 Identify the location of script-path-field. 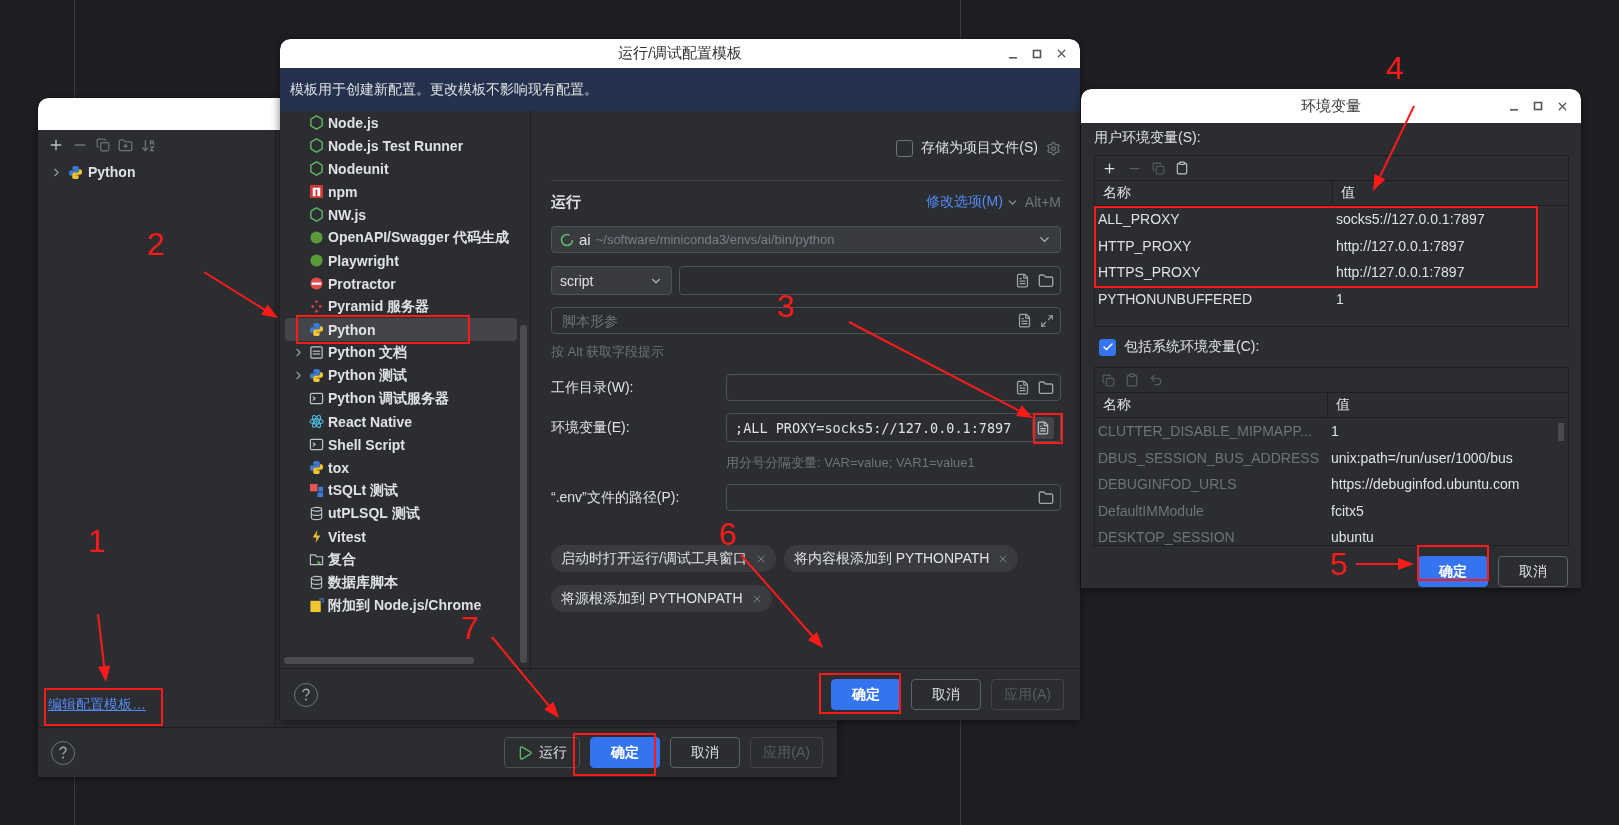
(870, 280).